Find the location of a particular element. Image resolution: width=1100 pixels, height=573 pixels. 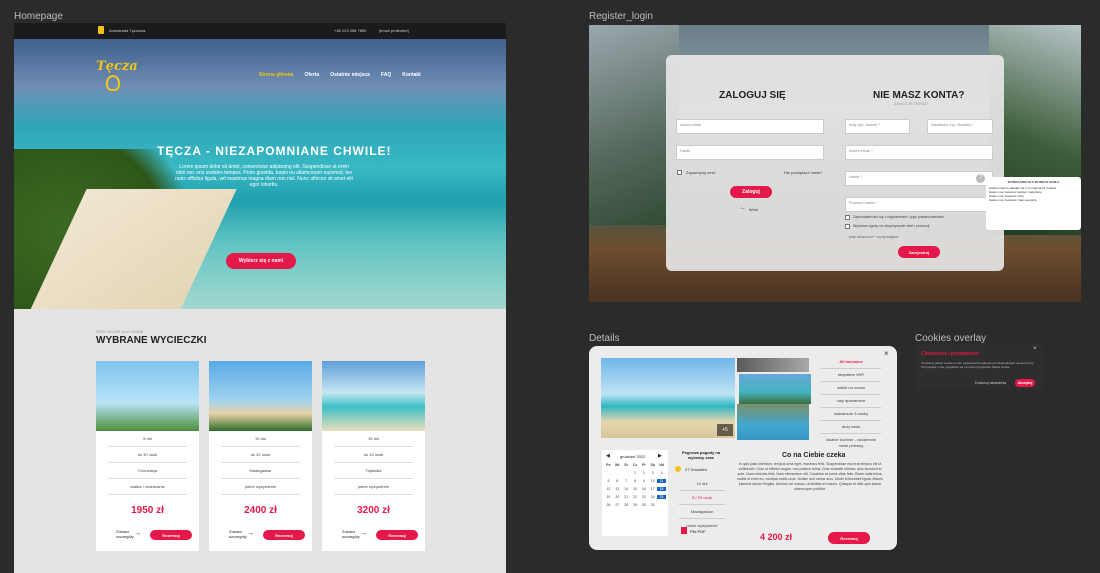

pdf-link: Plik PDF is located at coordinates (698, 531).